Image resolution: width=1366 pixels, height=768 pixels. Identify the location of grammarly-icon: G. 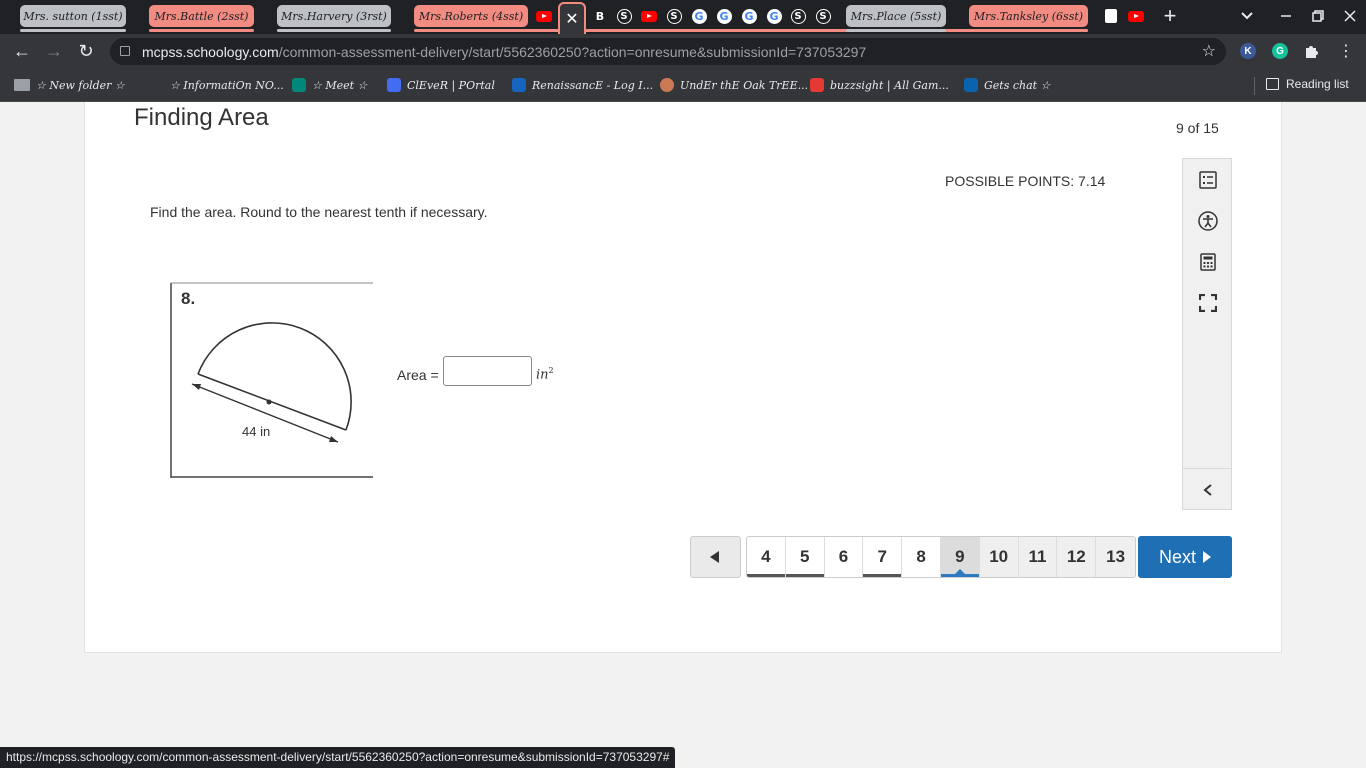
(1280, 51).